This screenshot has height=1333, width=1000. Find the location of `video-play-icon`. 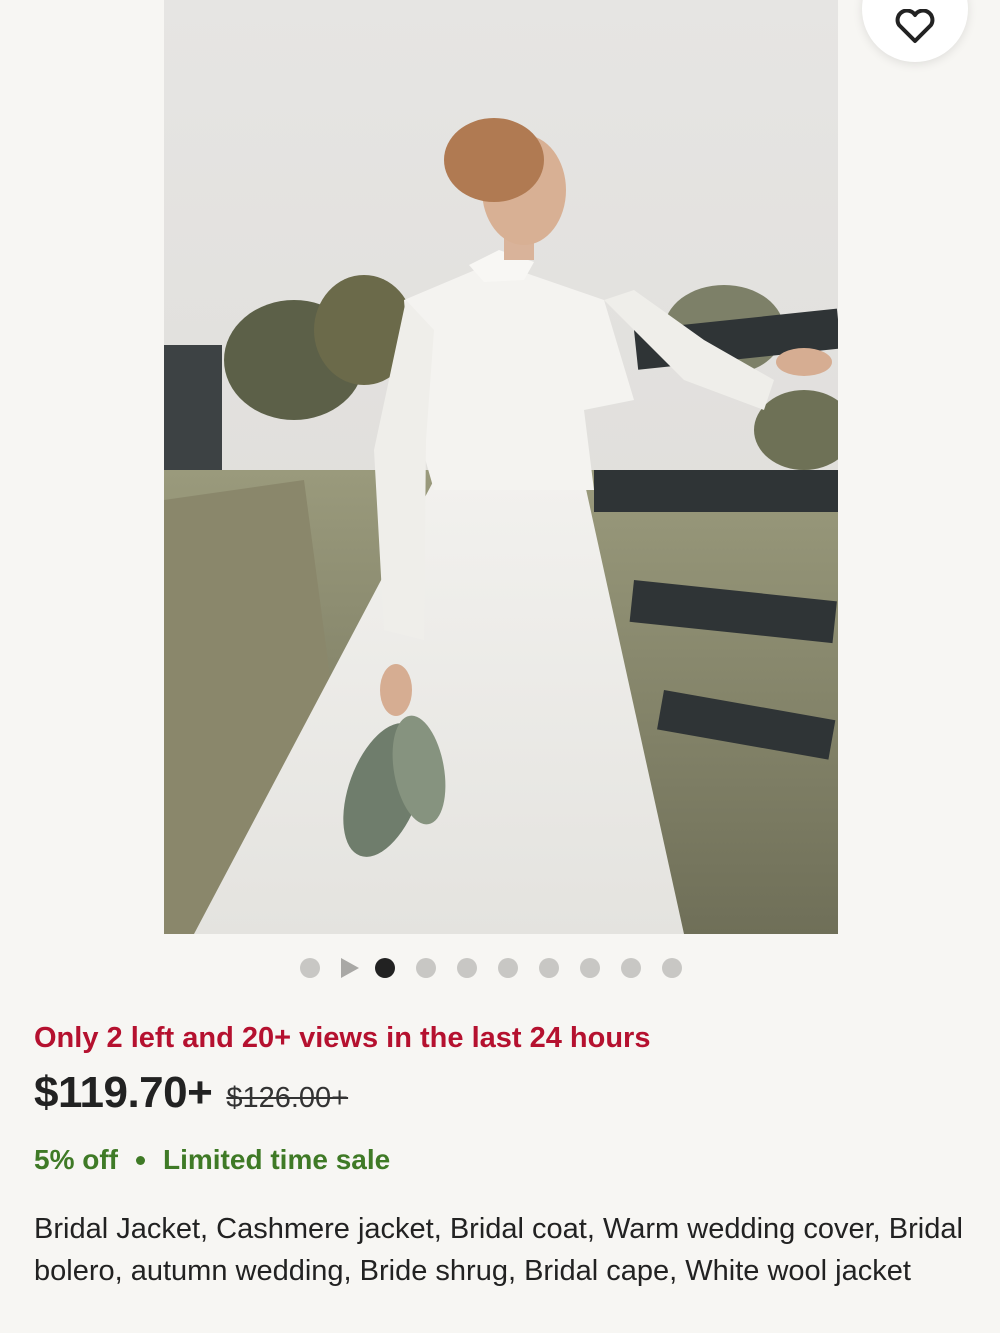

video-play-icon is located at coordinates (350, 968).